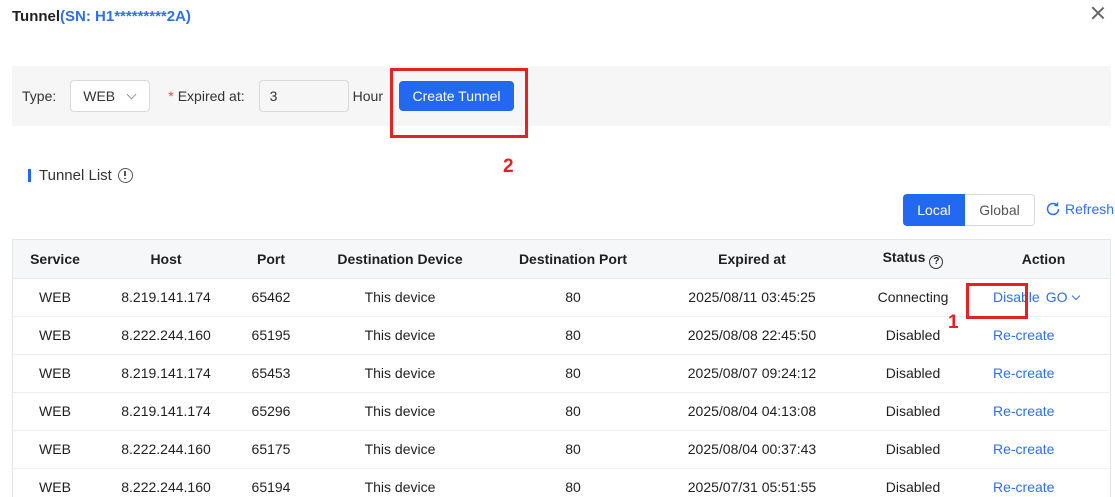 This screenshot has width=1115, height=497. What do you see at coordinates (271, 449) in the screenshot?
I see `cell-port: 65175` at bounding box center [271, 449].